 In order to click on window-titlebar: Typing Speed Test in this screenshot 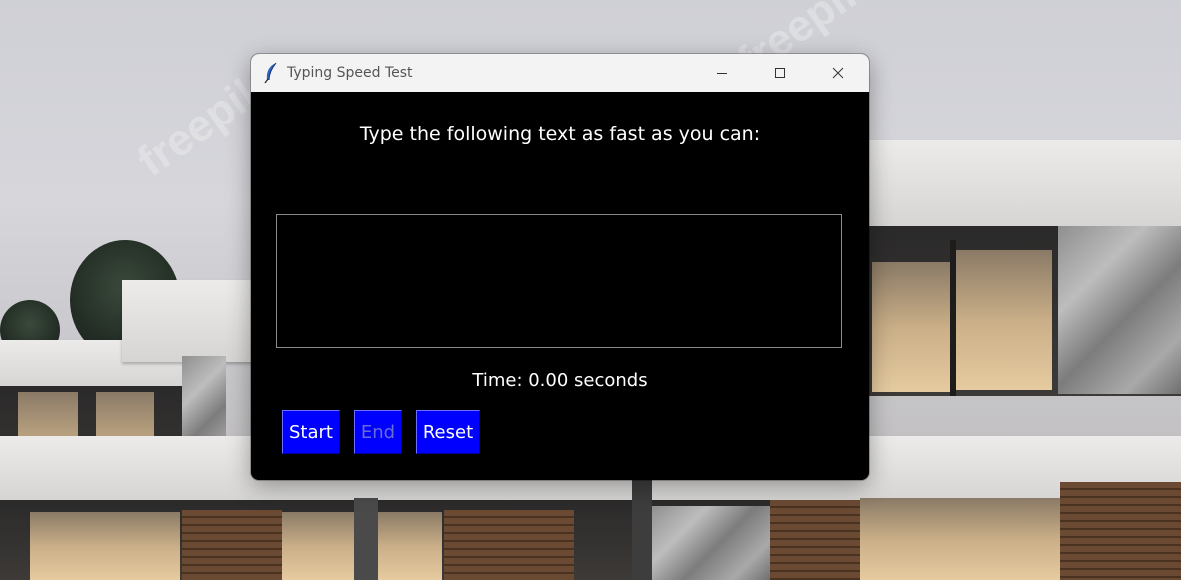, I will do `click(560, 73)`.